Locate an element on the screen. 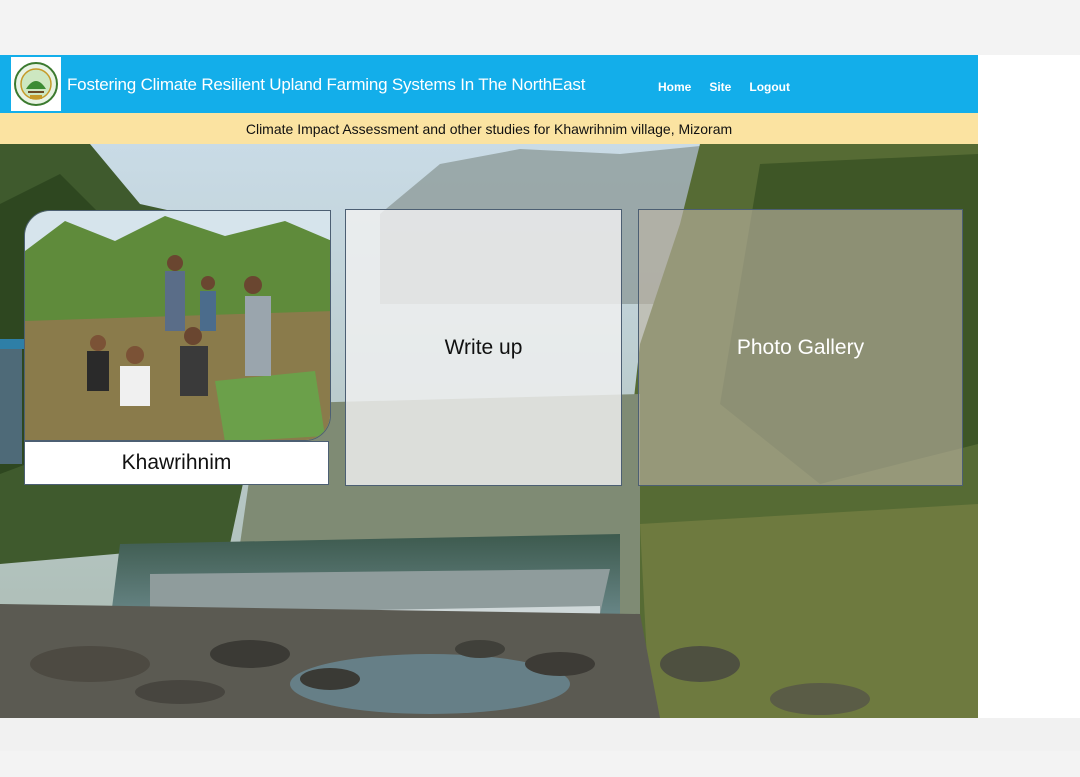  photo-gallery-card-text: Photo Gallery is located at coordinates (800, 347).